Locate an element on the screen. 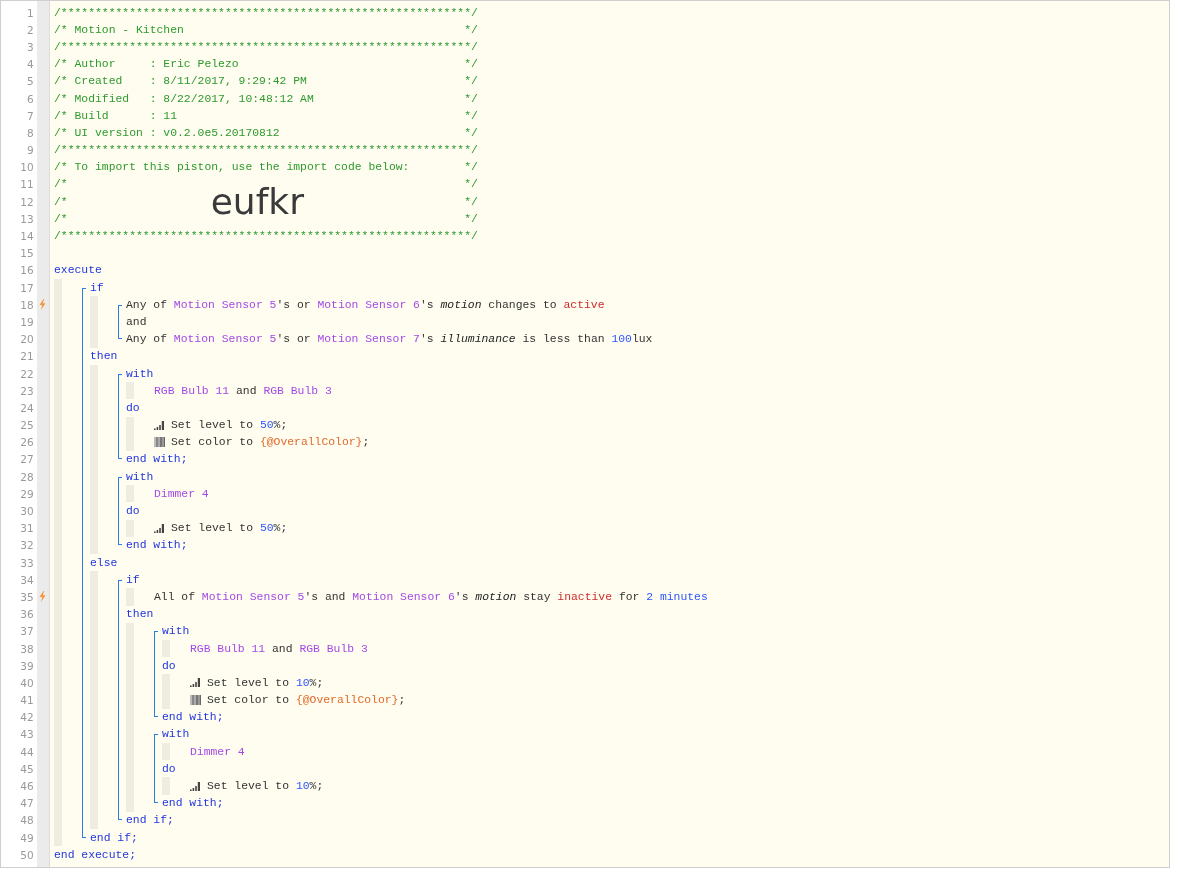 This screenshot has height=876, width=1178. line-number: 15 is located at coordinates (26, 253).